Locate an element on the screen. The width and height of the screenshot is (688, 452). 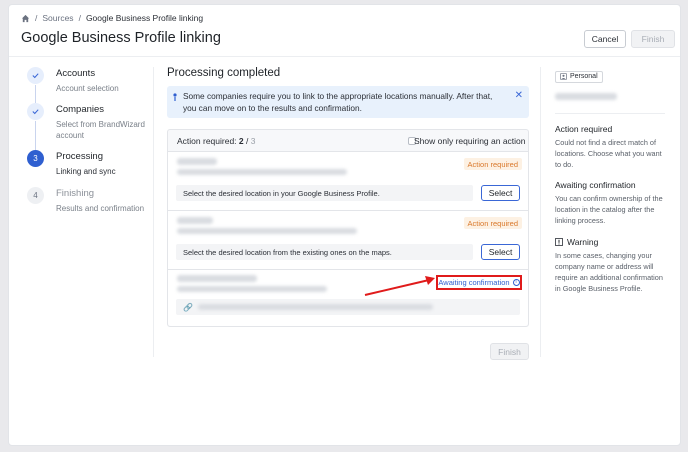
help-title: Action required is located at coordinates (584, 129).